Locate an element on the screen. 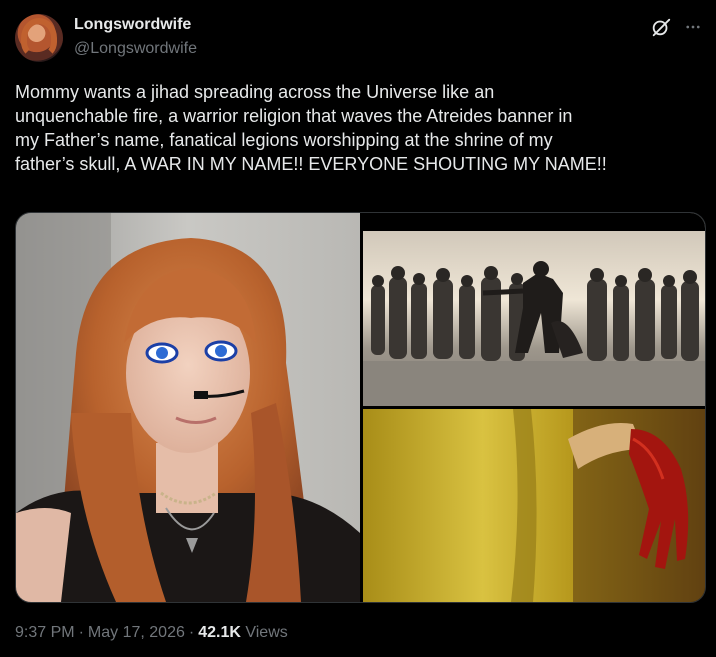 The image size is (716, 657). views-label: Views is located at coordinates (266, 632).